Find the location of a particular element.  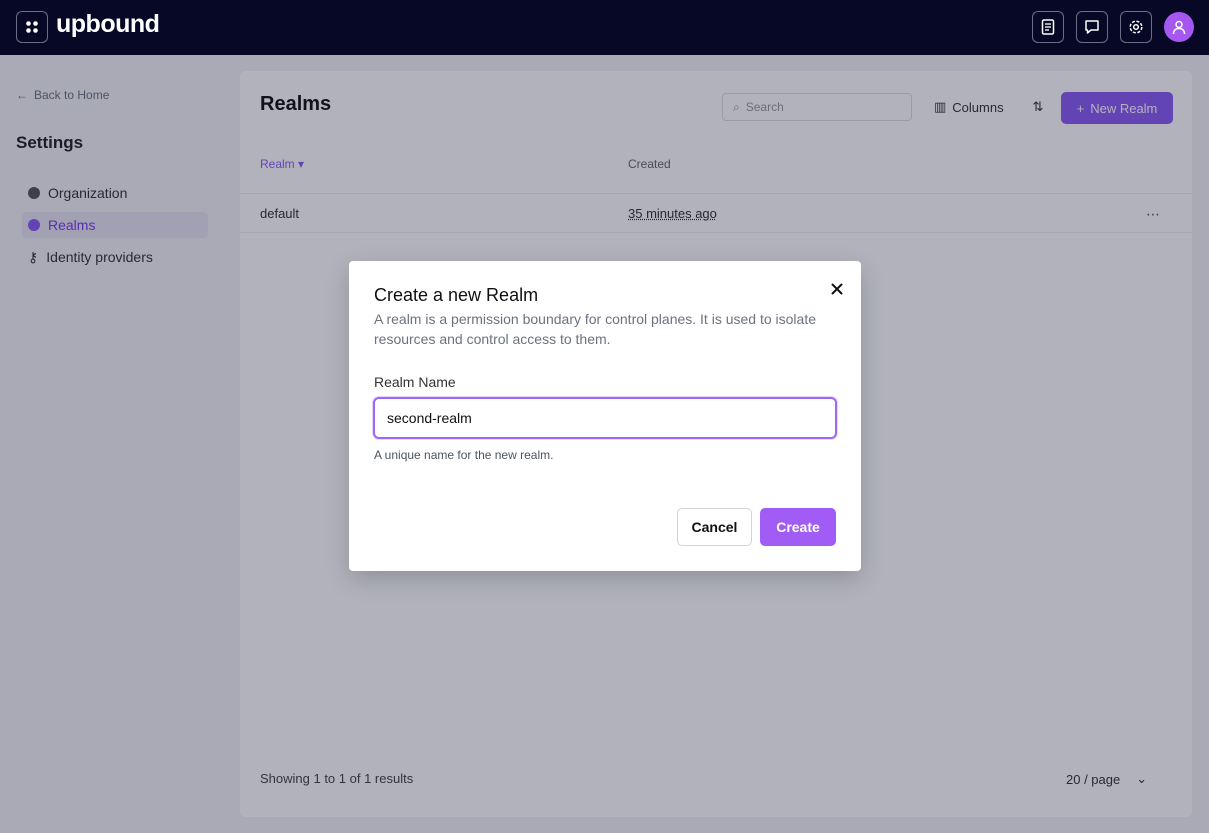

realm-name-input is located at coordinates (605, 418).